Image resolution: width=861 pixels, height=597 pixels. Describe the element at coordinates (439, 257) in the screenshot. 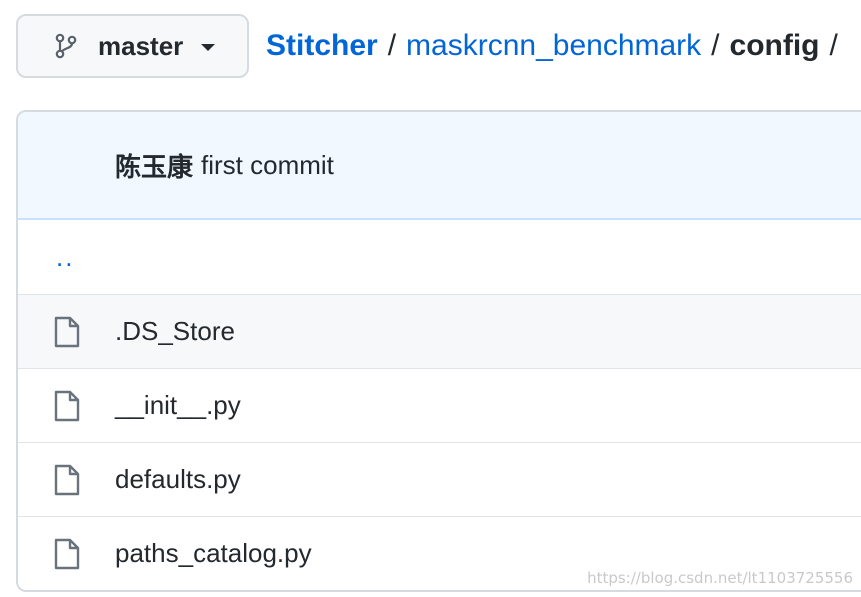

I see `parent-directory-row: ..` at that location.